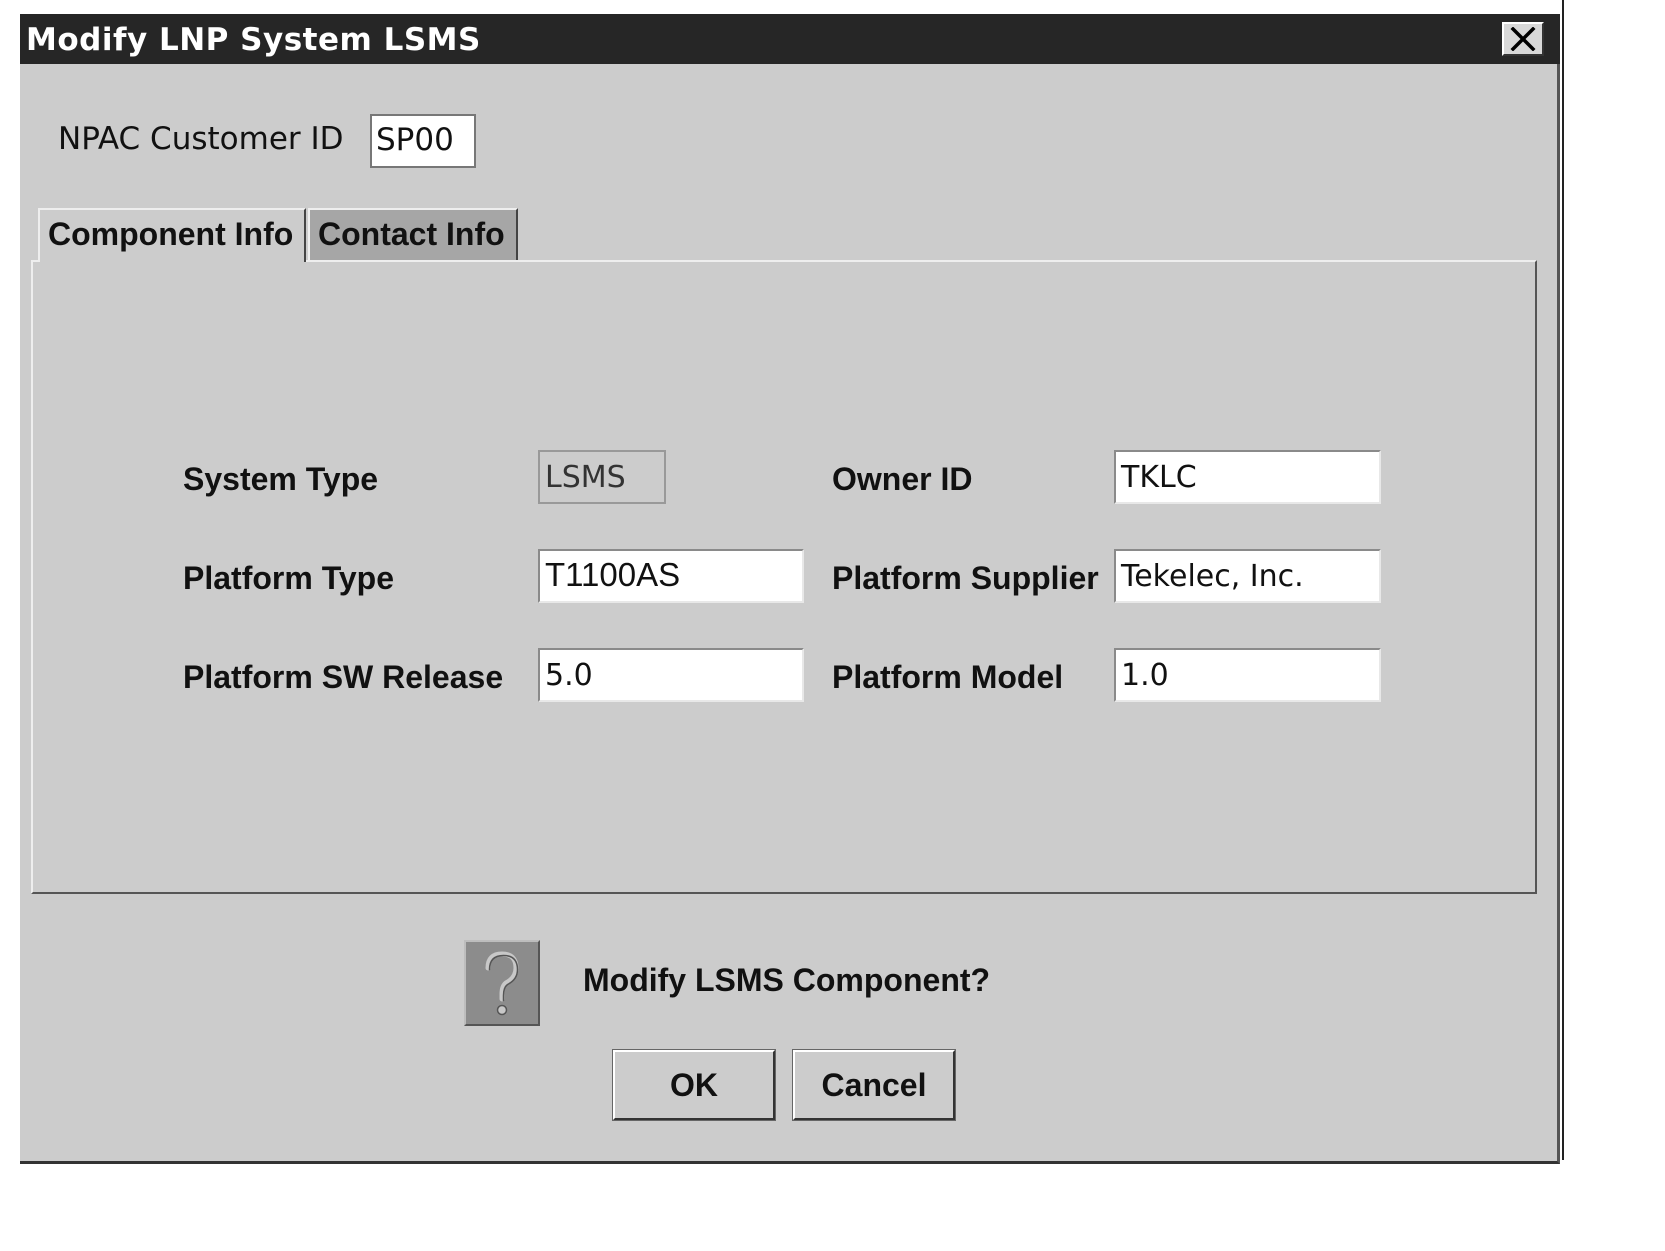 Image resolution: width=1665 pixels, height=1251 pixels. Describe the element at coordinates (948, 677) in the screenshot. I see `platform-model-label: Platform Model` at that location.